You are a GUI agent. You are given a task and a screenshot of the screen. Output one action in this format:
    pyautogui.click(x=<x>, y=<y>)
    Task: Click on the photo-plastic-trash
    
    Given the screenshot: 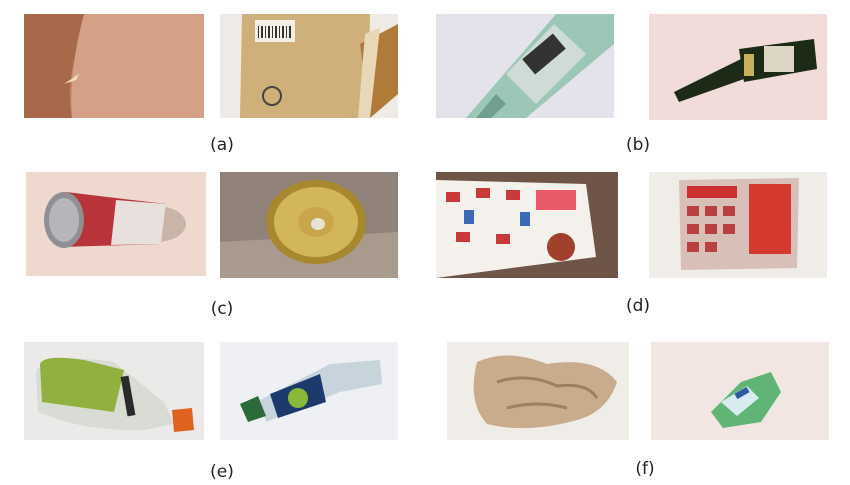 What is the action you would take?
    pyautogui.click(x=740, y=391)
    